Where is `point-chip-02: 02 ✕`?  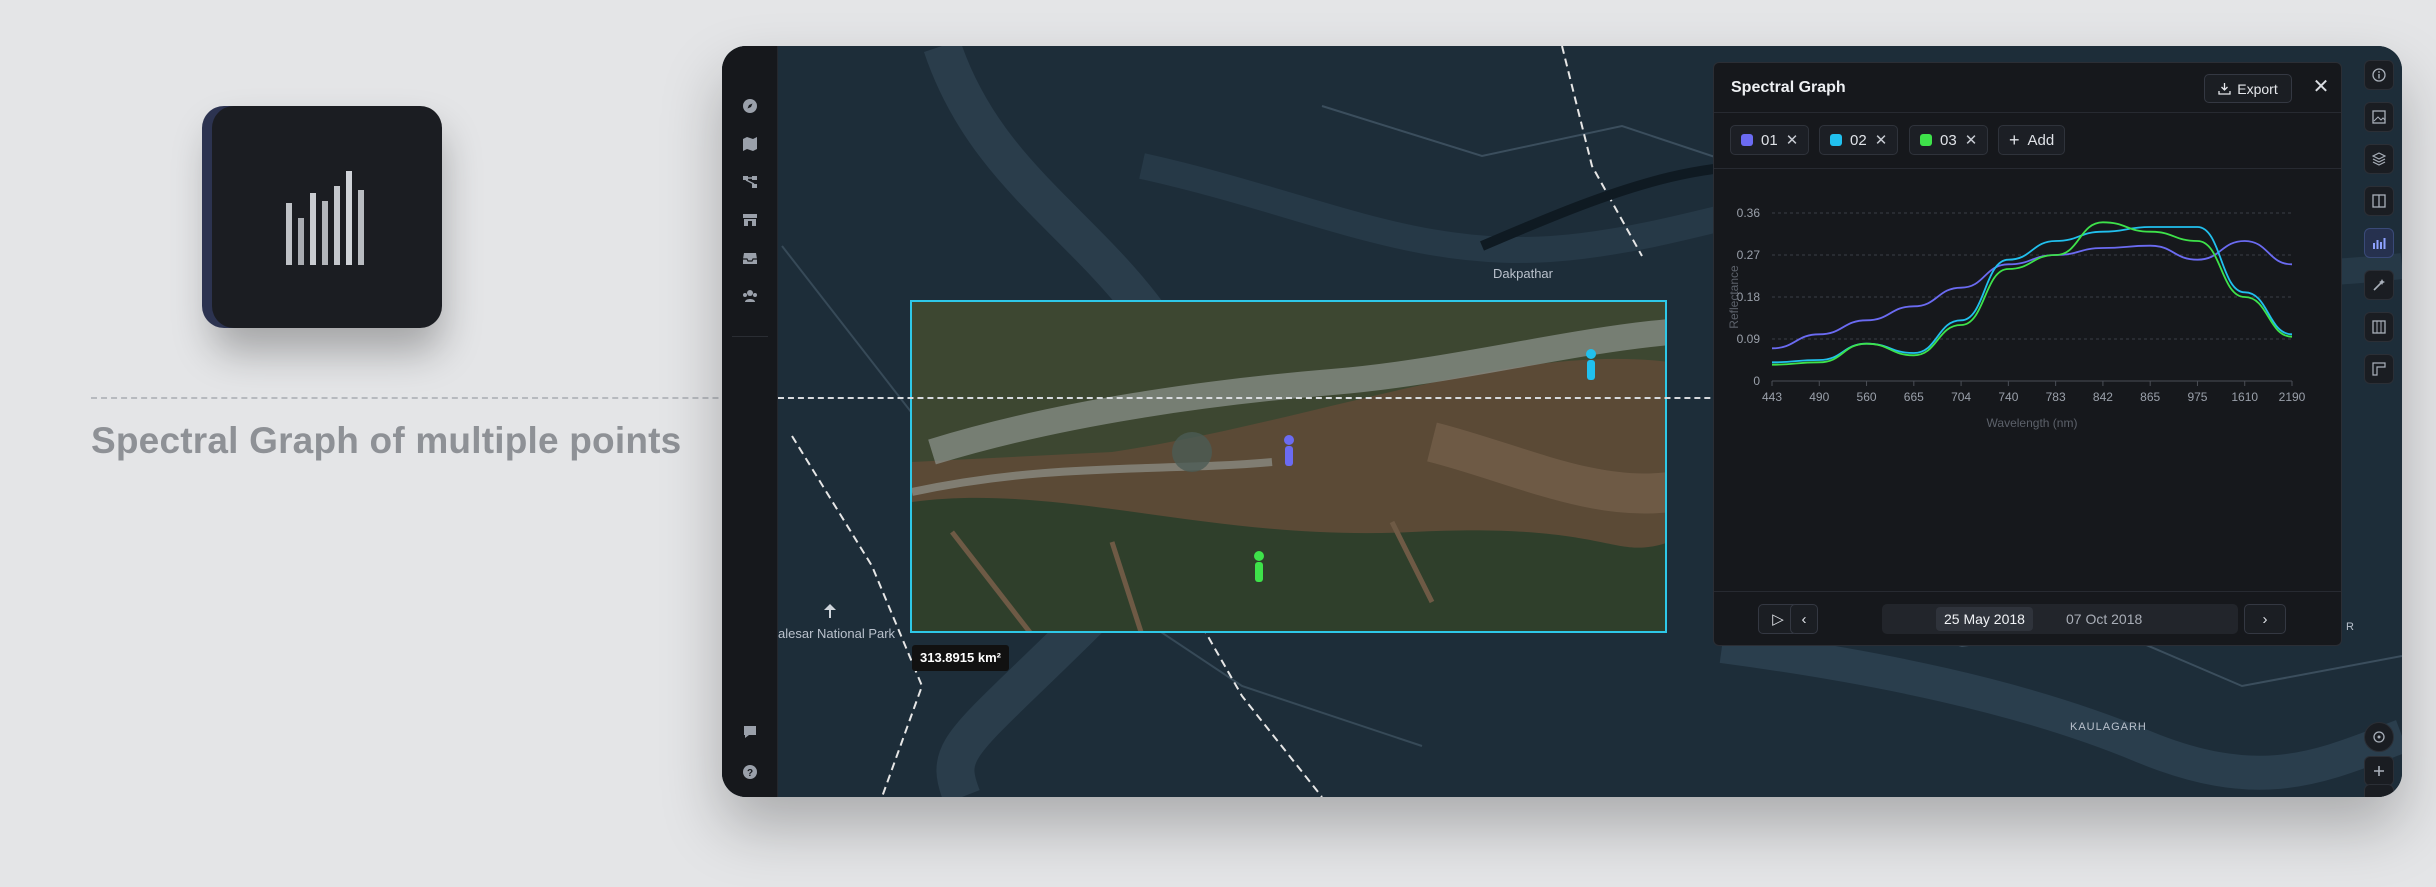
point-chip-02: 02 ✕ is located at coordinates (1859, 140).